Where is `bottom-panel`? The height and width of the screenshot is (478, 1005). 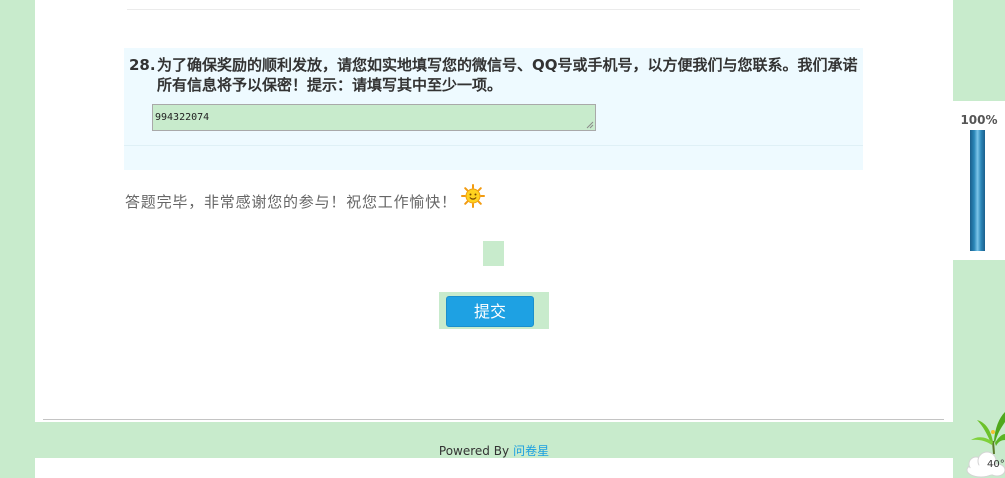 bottom-panel is located at coordinates (494, 468).